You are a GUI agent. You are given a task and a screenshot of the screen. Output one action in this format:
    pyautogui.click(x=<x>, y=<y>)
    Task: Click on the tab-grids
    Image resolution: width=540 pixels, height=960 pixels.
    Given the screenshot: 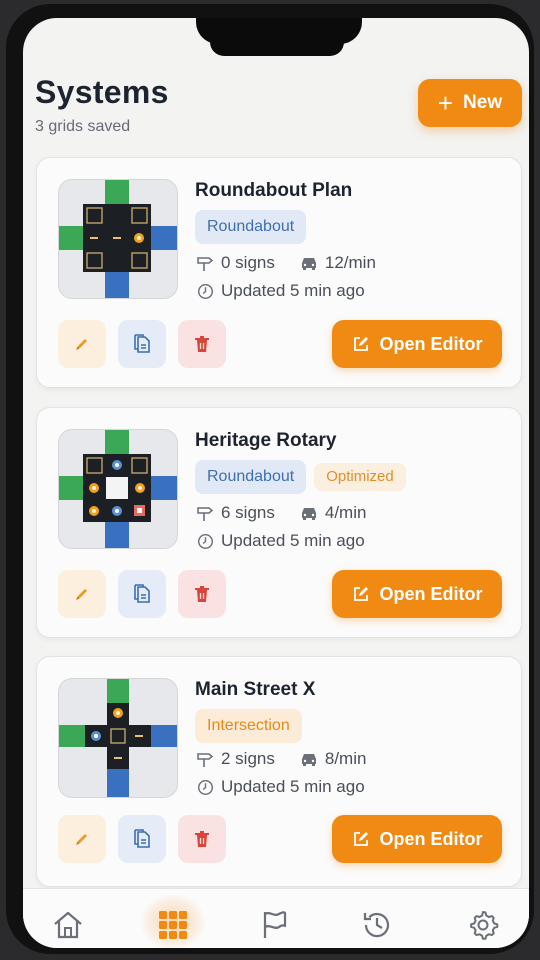 What is the action you would take?
    pyautogui.click(x=173, y=925)
    